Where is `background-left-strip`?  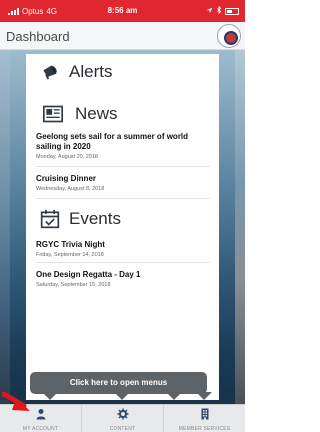 background-left-strip is located at coordinates (5, 241).